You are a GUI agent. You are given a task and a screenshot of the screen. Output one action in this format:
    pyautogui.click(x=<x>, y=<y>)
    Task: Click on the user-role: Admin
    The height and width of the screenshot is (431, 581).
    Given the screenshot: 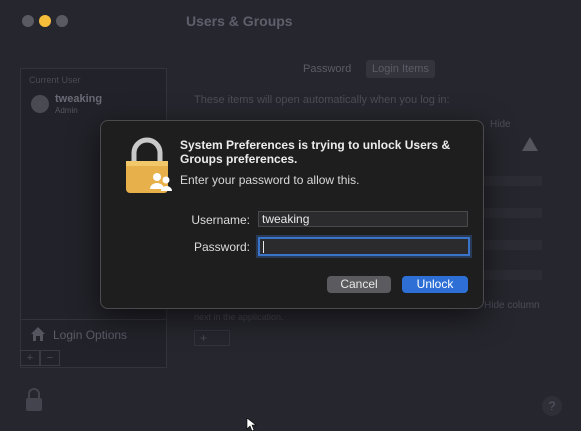 What is the action you would take?
    pyautogui.click(x=66, y=110)
    